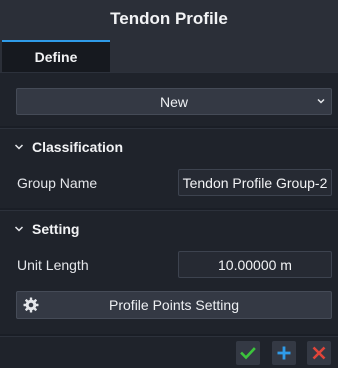  What do you see at coordinates (57, 183) in the screenshot?
I see `group-name-label: Group Name` at bounding box center [57, 183].